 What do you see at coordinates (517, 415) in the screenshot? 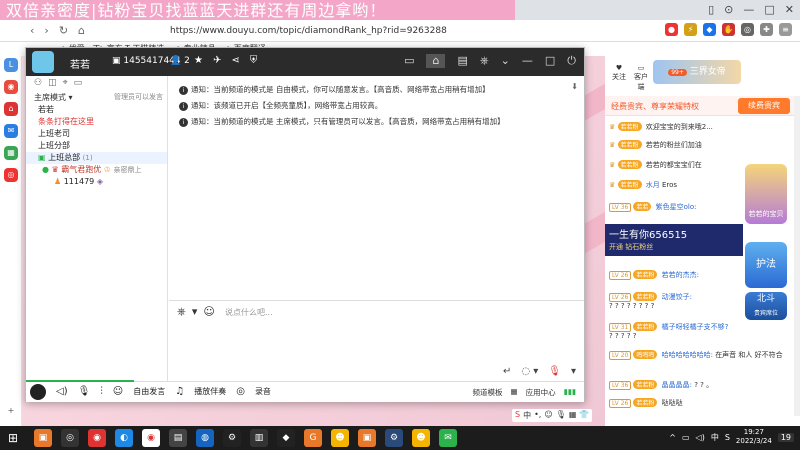
I see `sogou-icon: S` at bounding box center [517, 415].